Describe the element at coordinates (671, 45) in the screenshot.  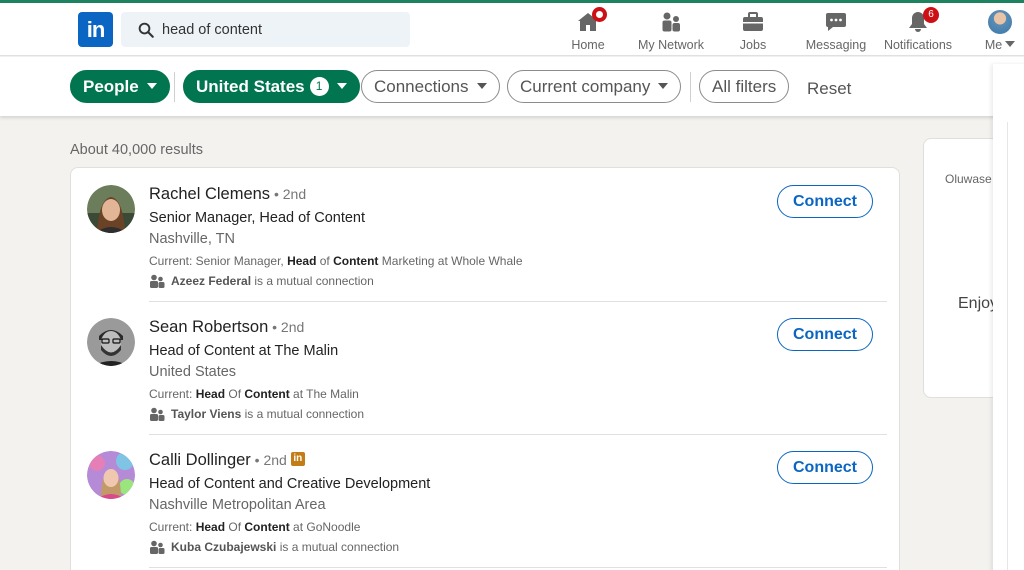
I see `nav-my-network-label: My Network` at that location.